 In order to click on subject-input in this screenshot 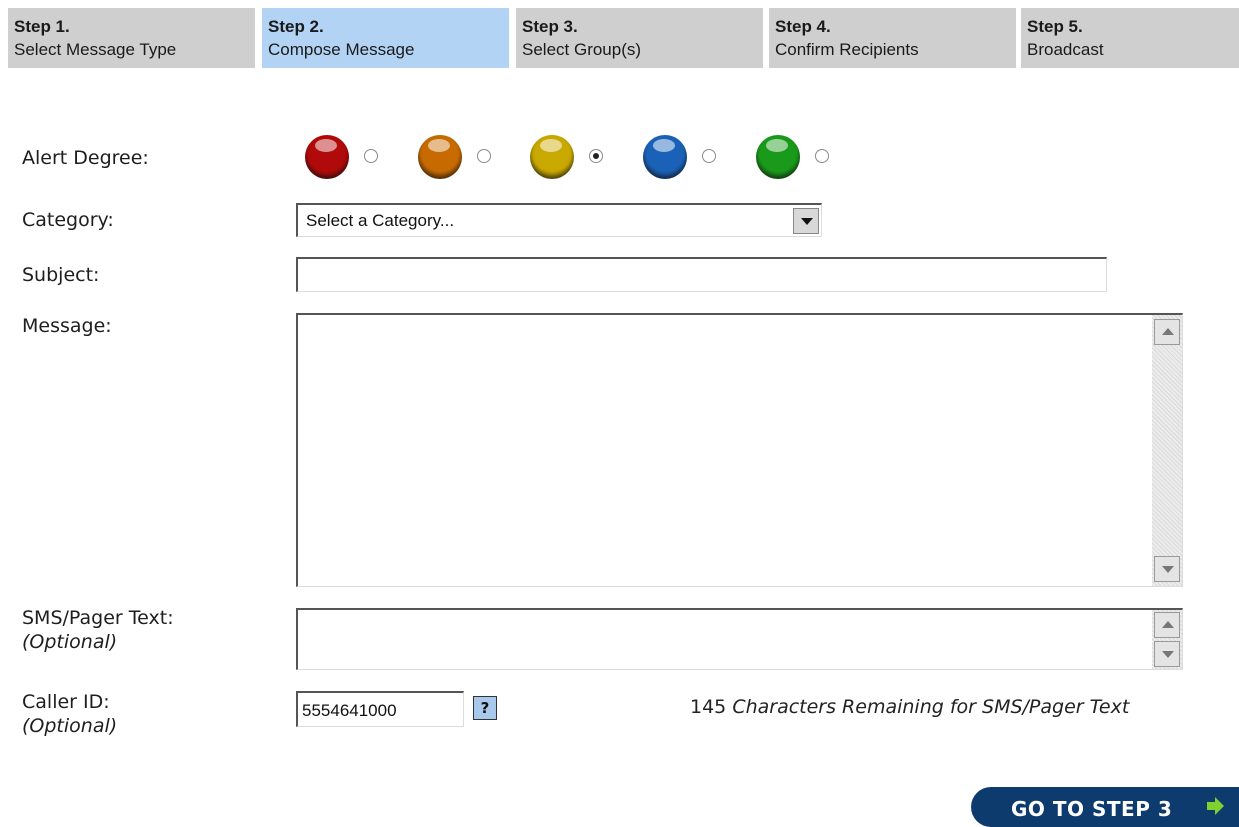, I will do `click(701, 274)`.